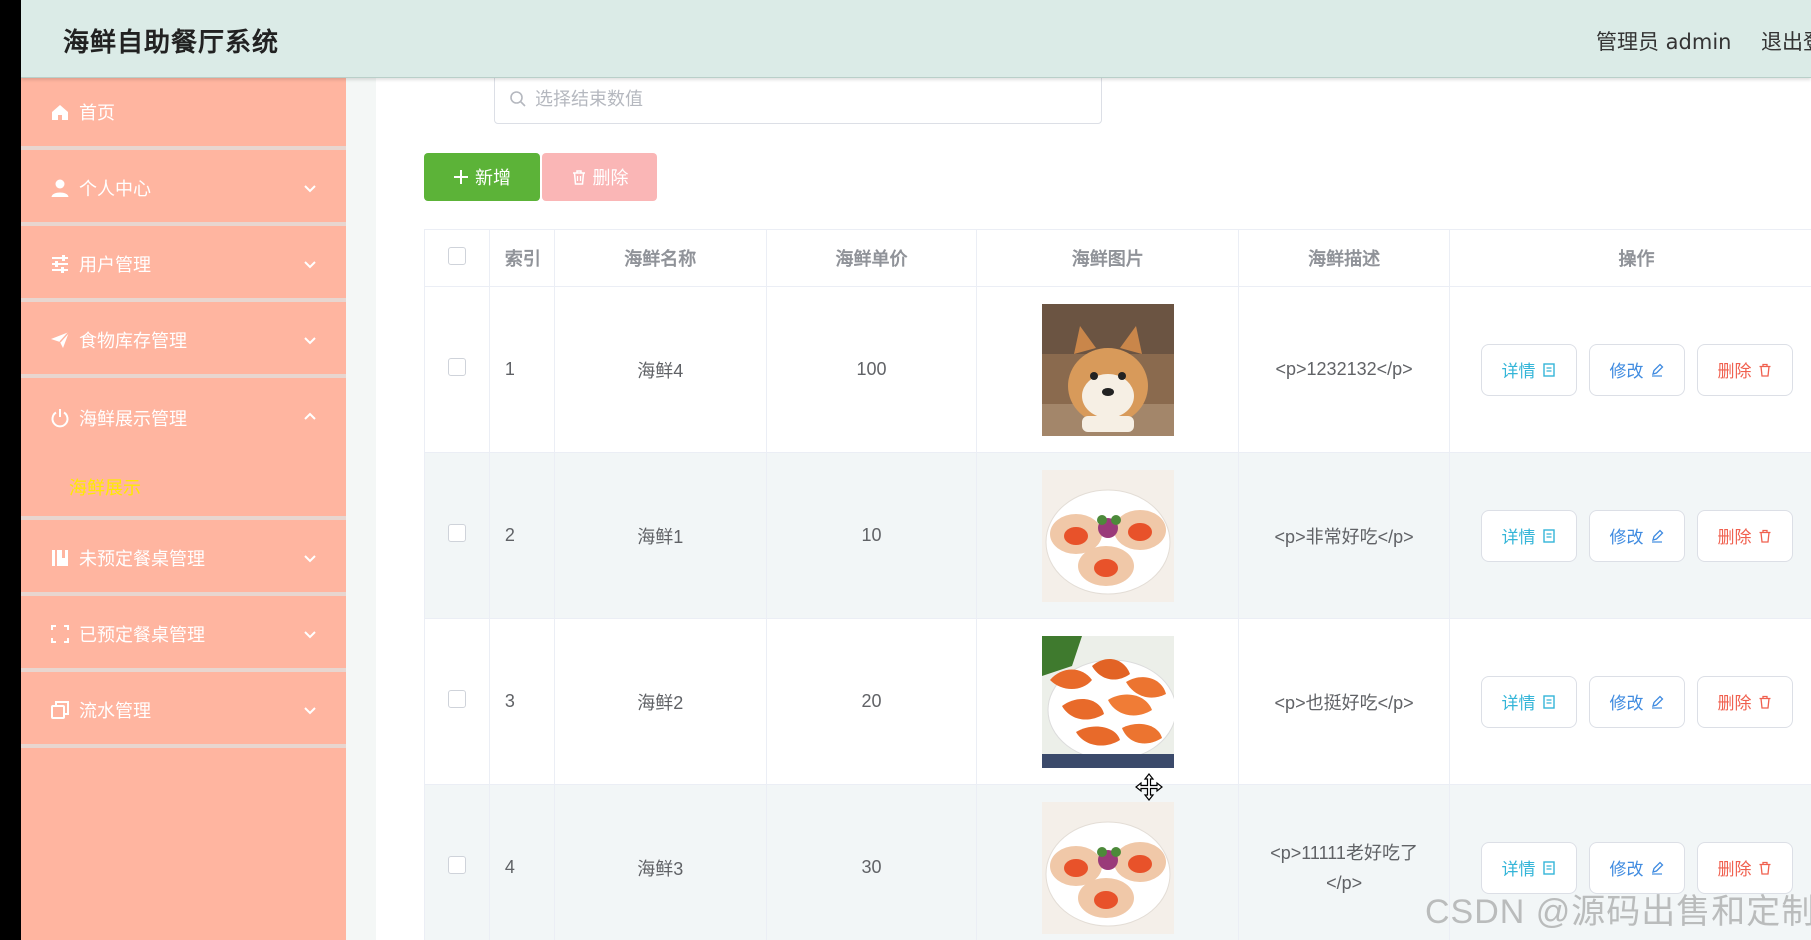 Image resolution: width=1811 pixels, height=940 pixels. What do you see at coordinates (183, 190) in the screenshot?
I see `sidebar-item-profile: 个人中心` at bounding box center [183, 190].